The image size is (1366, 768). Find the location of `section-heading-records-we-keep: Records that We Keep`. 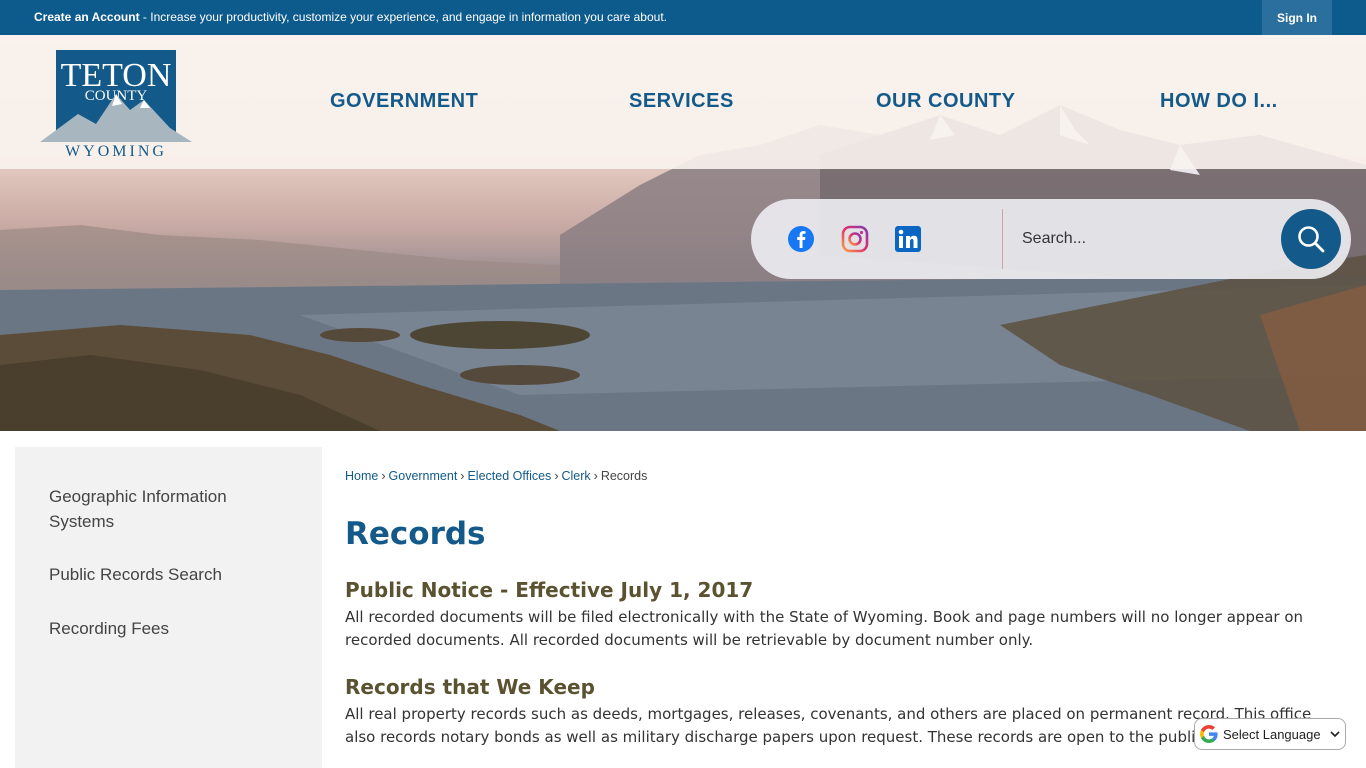

section-heading-records-we-keep: Records that We Keep is located at coordinates (470, 687).